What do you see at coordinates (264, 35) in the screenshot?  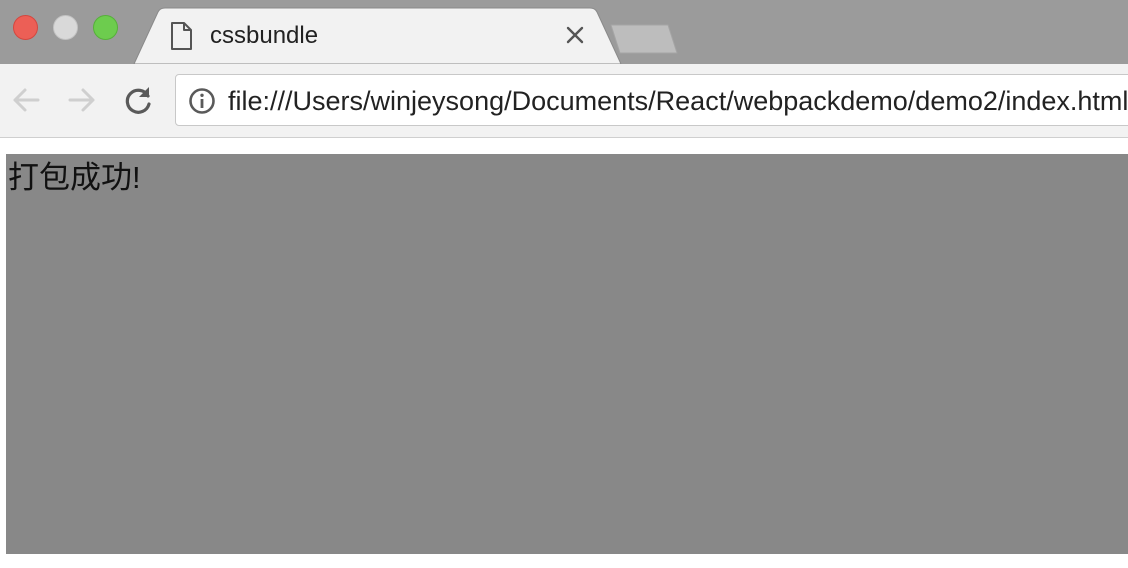 I see `tab-title: cssbundle` at bounding box center [264, 35].